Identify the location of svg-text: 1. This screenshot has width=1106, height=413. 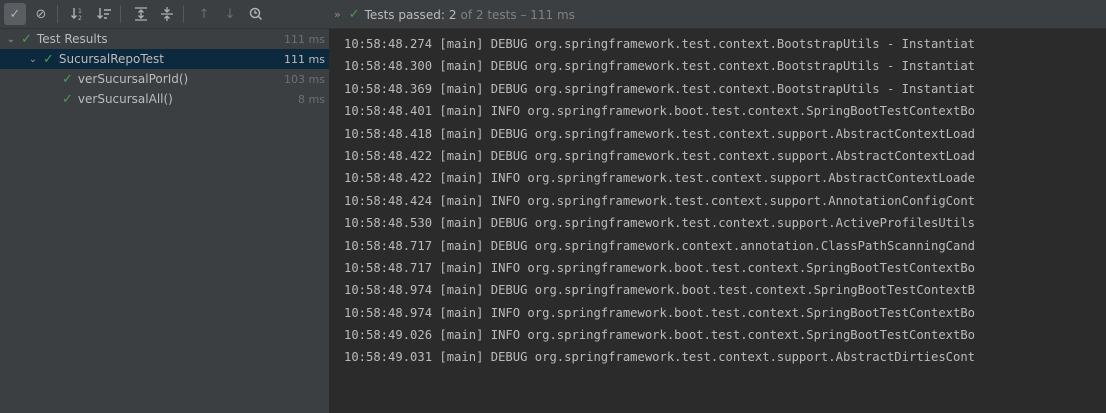
(80, 11).